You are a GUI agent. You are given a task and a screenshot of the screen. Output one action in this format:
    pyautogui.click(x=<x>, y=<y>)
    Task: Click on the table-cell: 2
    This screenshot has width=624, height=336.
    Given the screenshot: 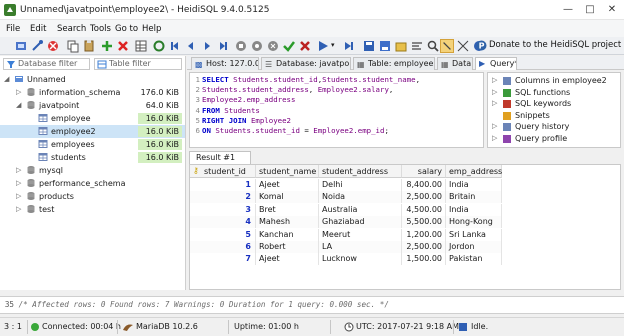 What is the action you would take?
    pyautogui.click(x=223, y=197)
    